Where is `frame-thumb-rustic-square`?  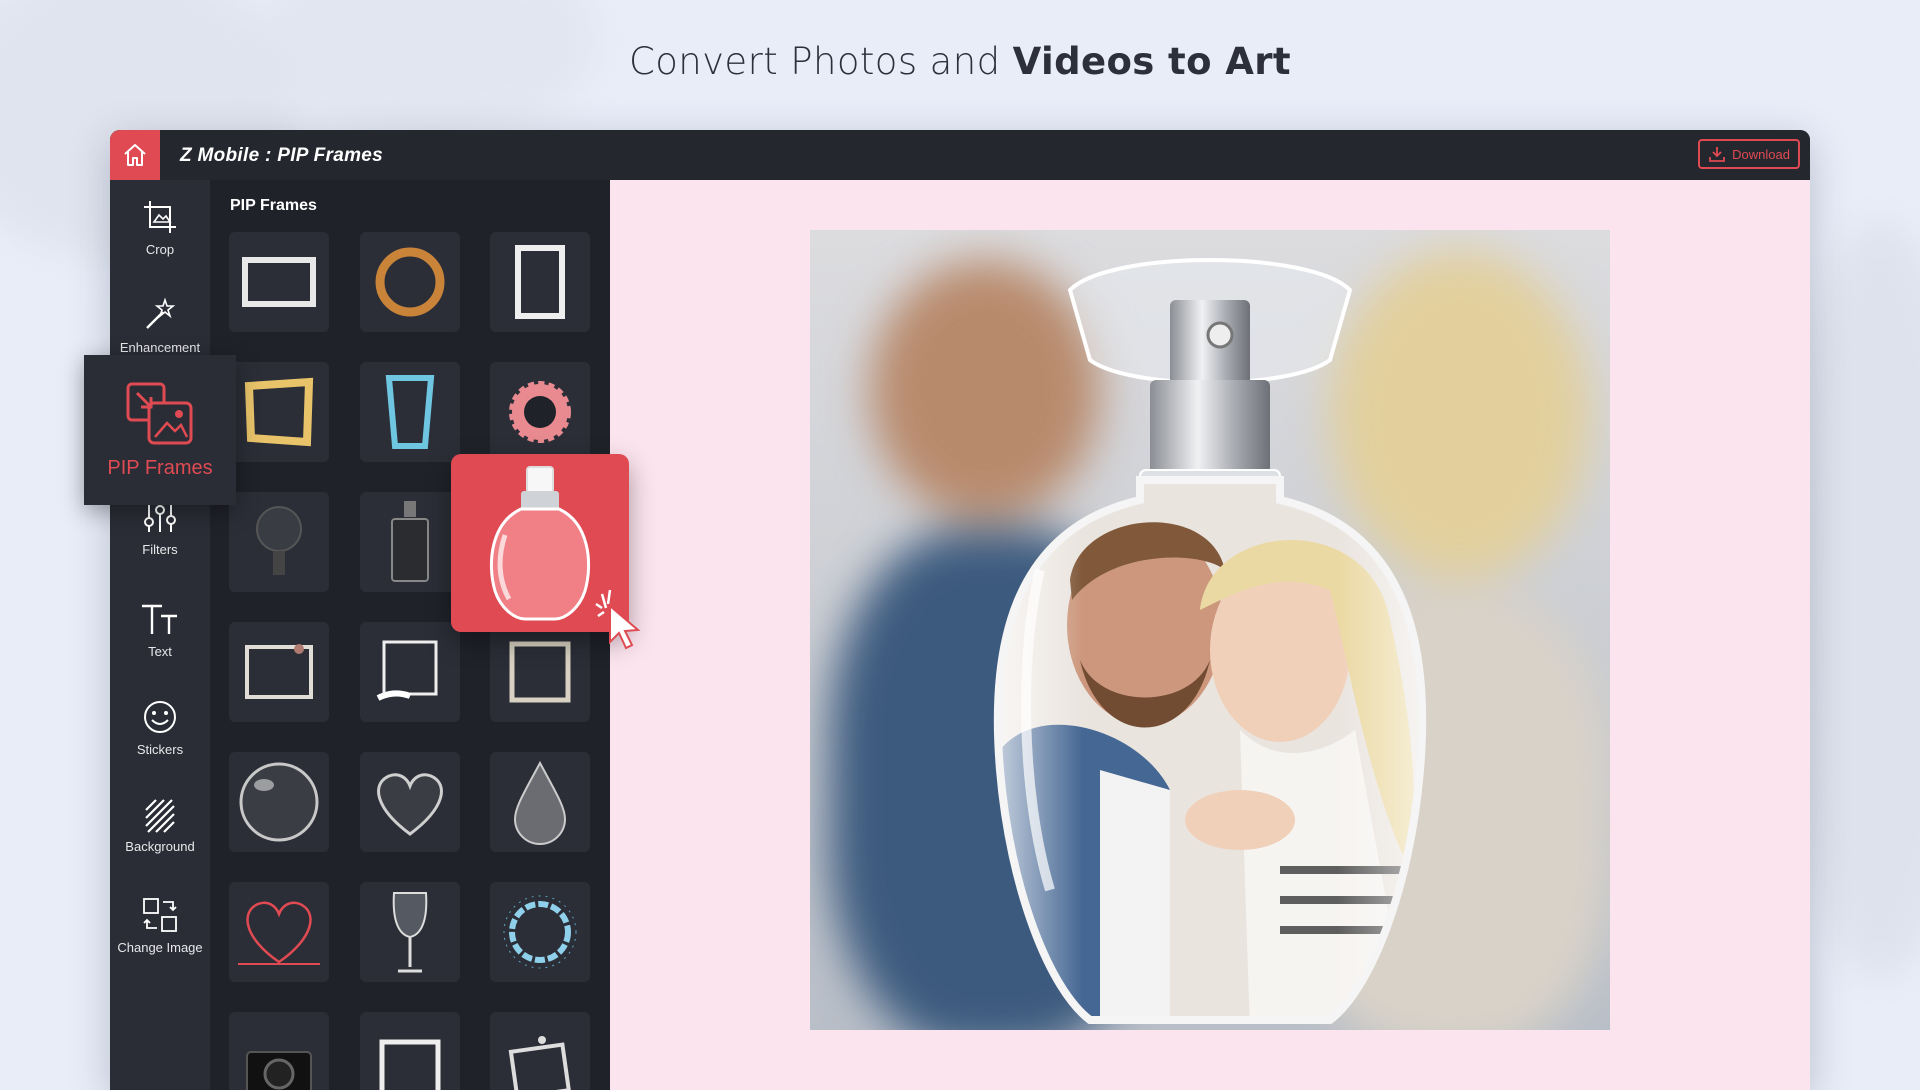
frame-thumb-rustic-square is located at coordinates (540, 672).